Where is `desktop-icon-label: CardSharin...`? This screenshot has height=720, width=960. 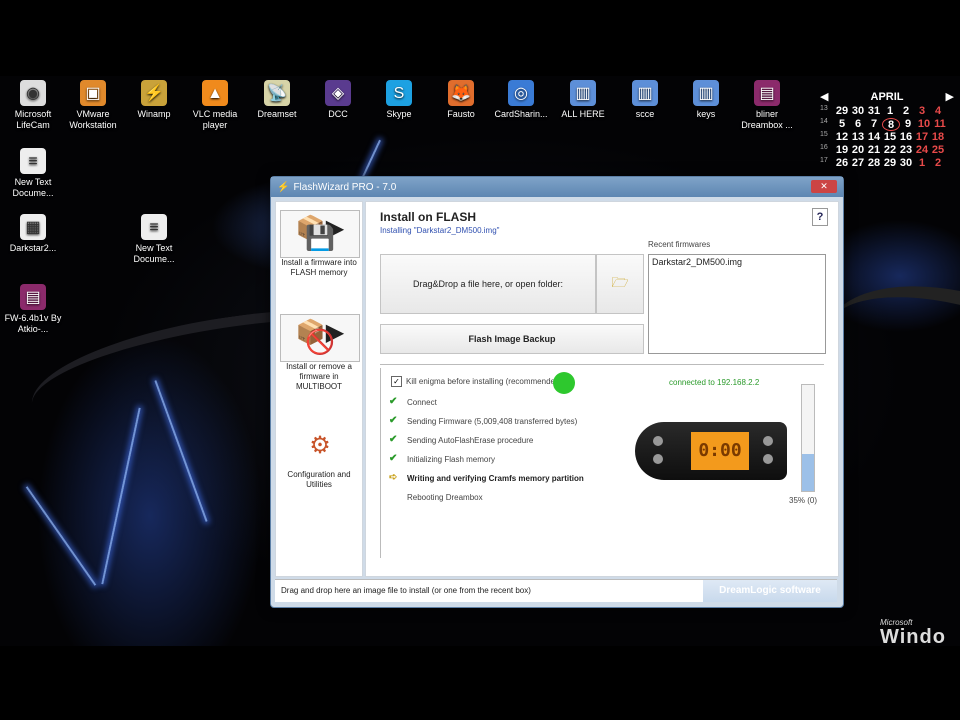 desktop-icon-label: CardSharin... is located at coordinates (521, 114).